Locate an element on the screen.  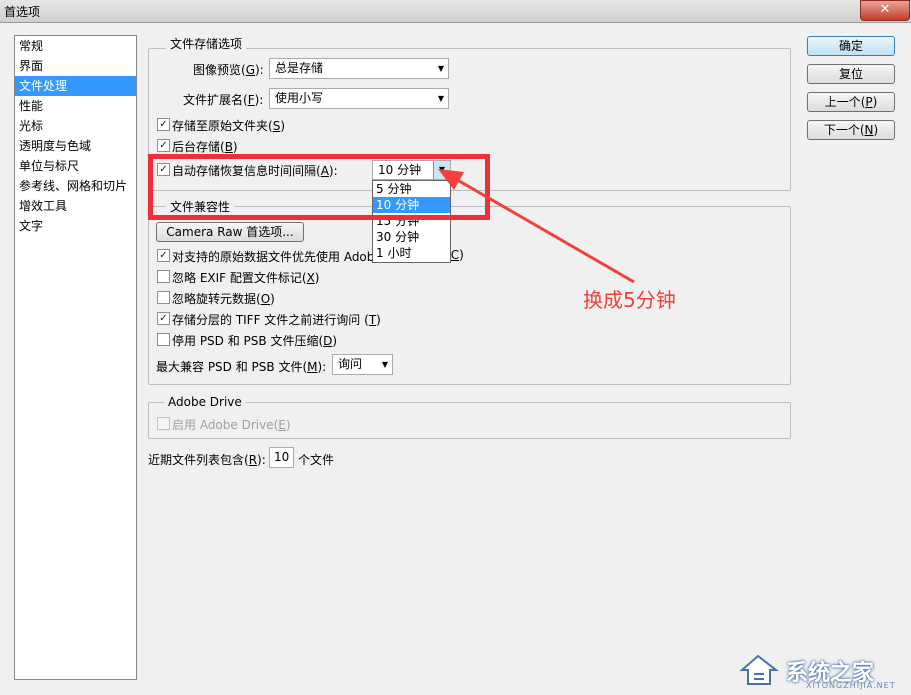
sidebar-item-interface: 界面 is located at coordinates (75, 66).